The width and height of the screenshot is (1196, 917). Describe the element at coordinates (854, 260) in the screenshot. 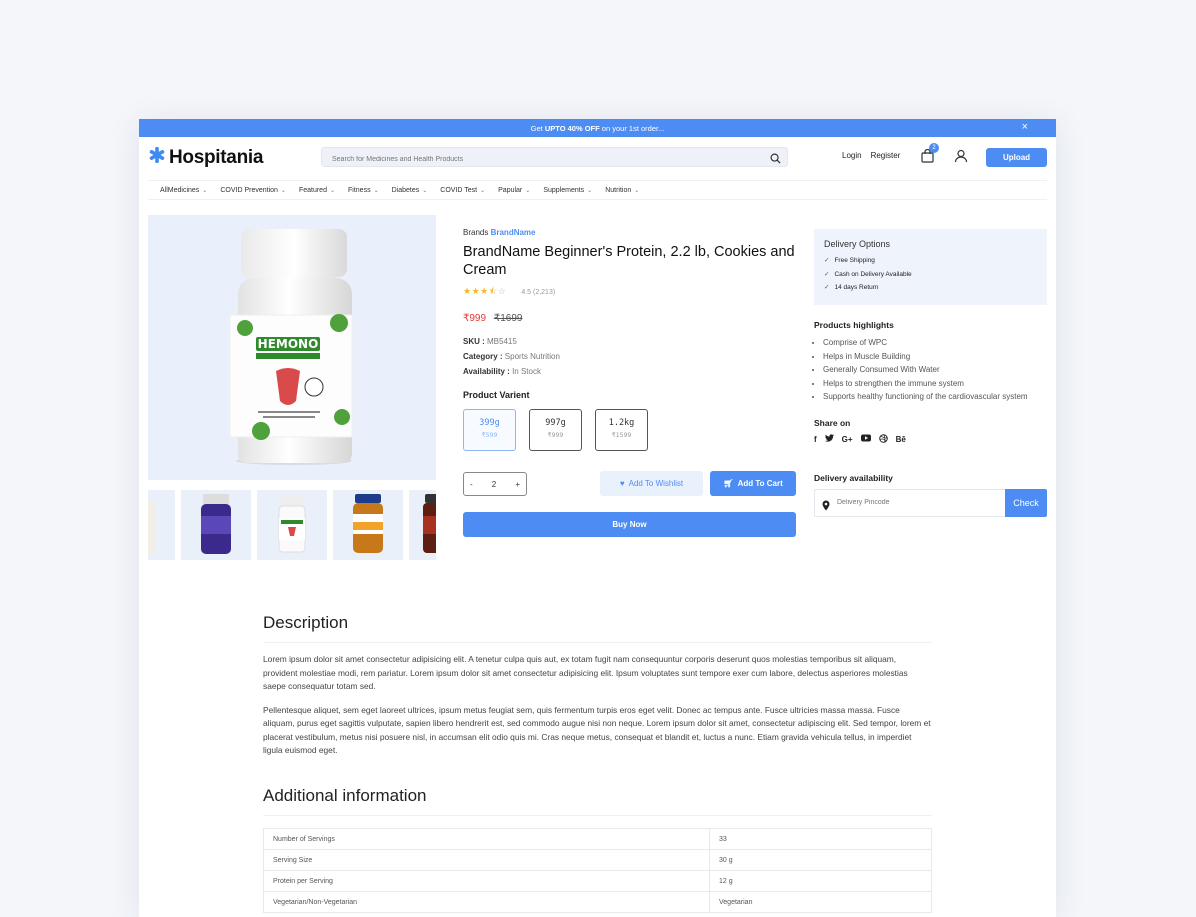

I see `delivery-option-label: Free Shipping` at that location.